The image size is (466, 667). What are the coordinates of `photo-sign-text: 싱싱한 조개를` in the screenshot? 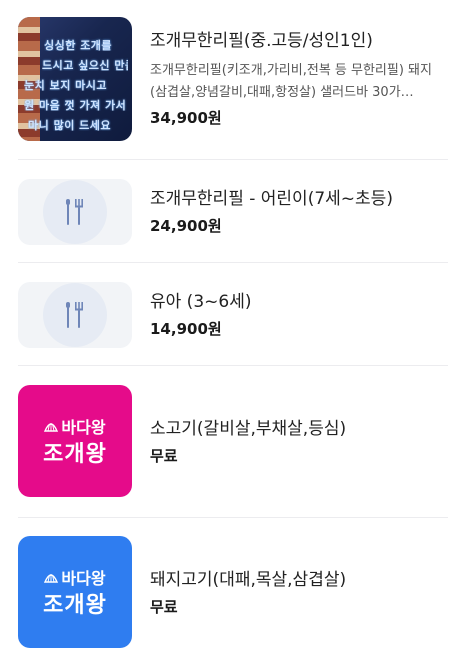 It's located at (78, 45).